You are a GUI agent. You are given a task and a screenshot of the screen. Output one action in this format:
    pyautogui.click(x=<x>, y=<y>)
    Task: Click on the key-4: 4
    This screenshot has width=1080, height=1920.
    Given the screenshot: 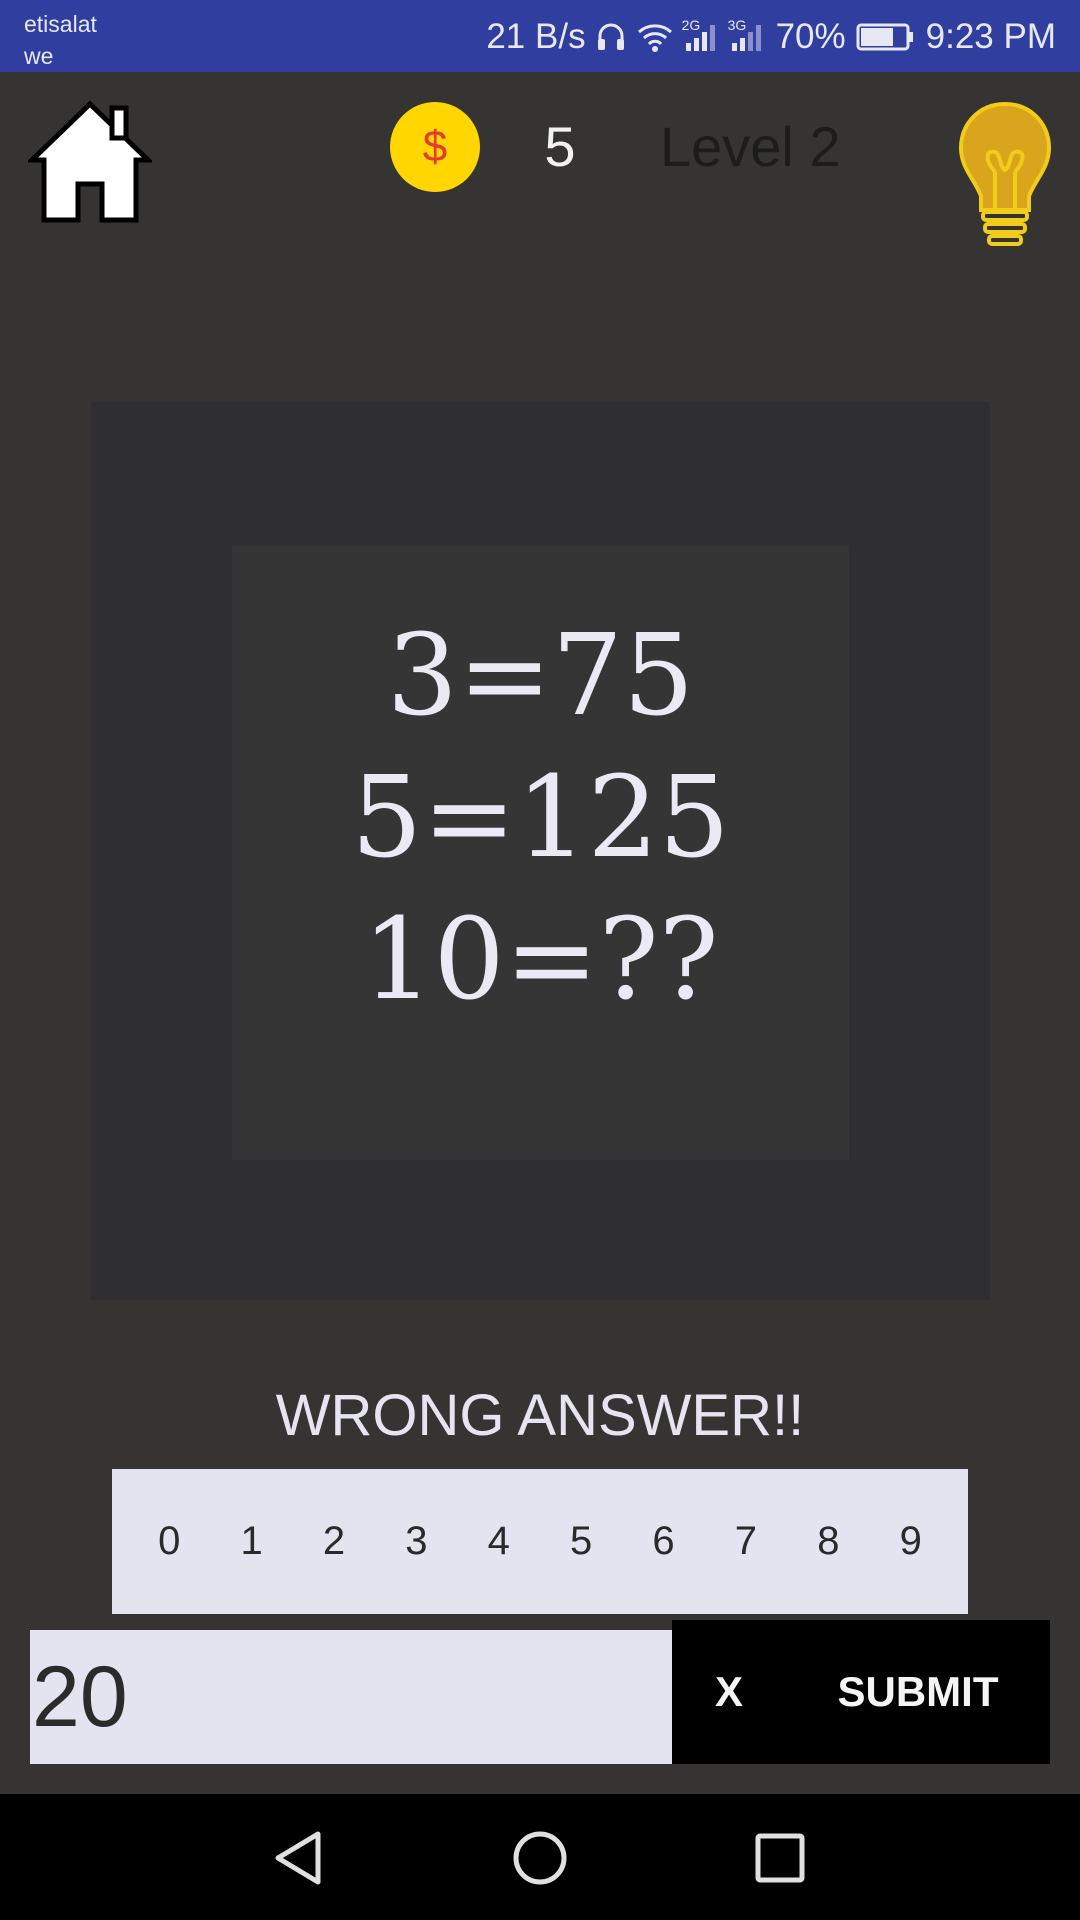 What is the action you would take?
    pyautogui.click(x=499, y=1542)
    